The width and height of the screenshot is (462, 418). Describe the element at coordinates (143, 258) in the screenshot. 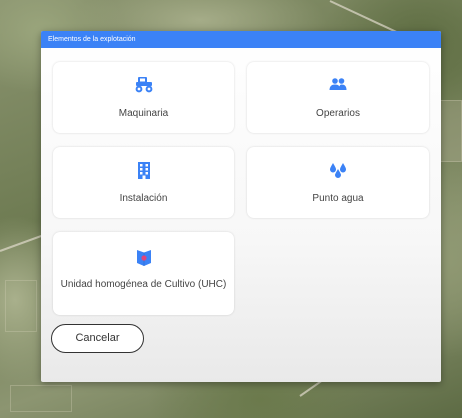

I see `parcel-map-icon` at that location.